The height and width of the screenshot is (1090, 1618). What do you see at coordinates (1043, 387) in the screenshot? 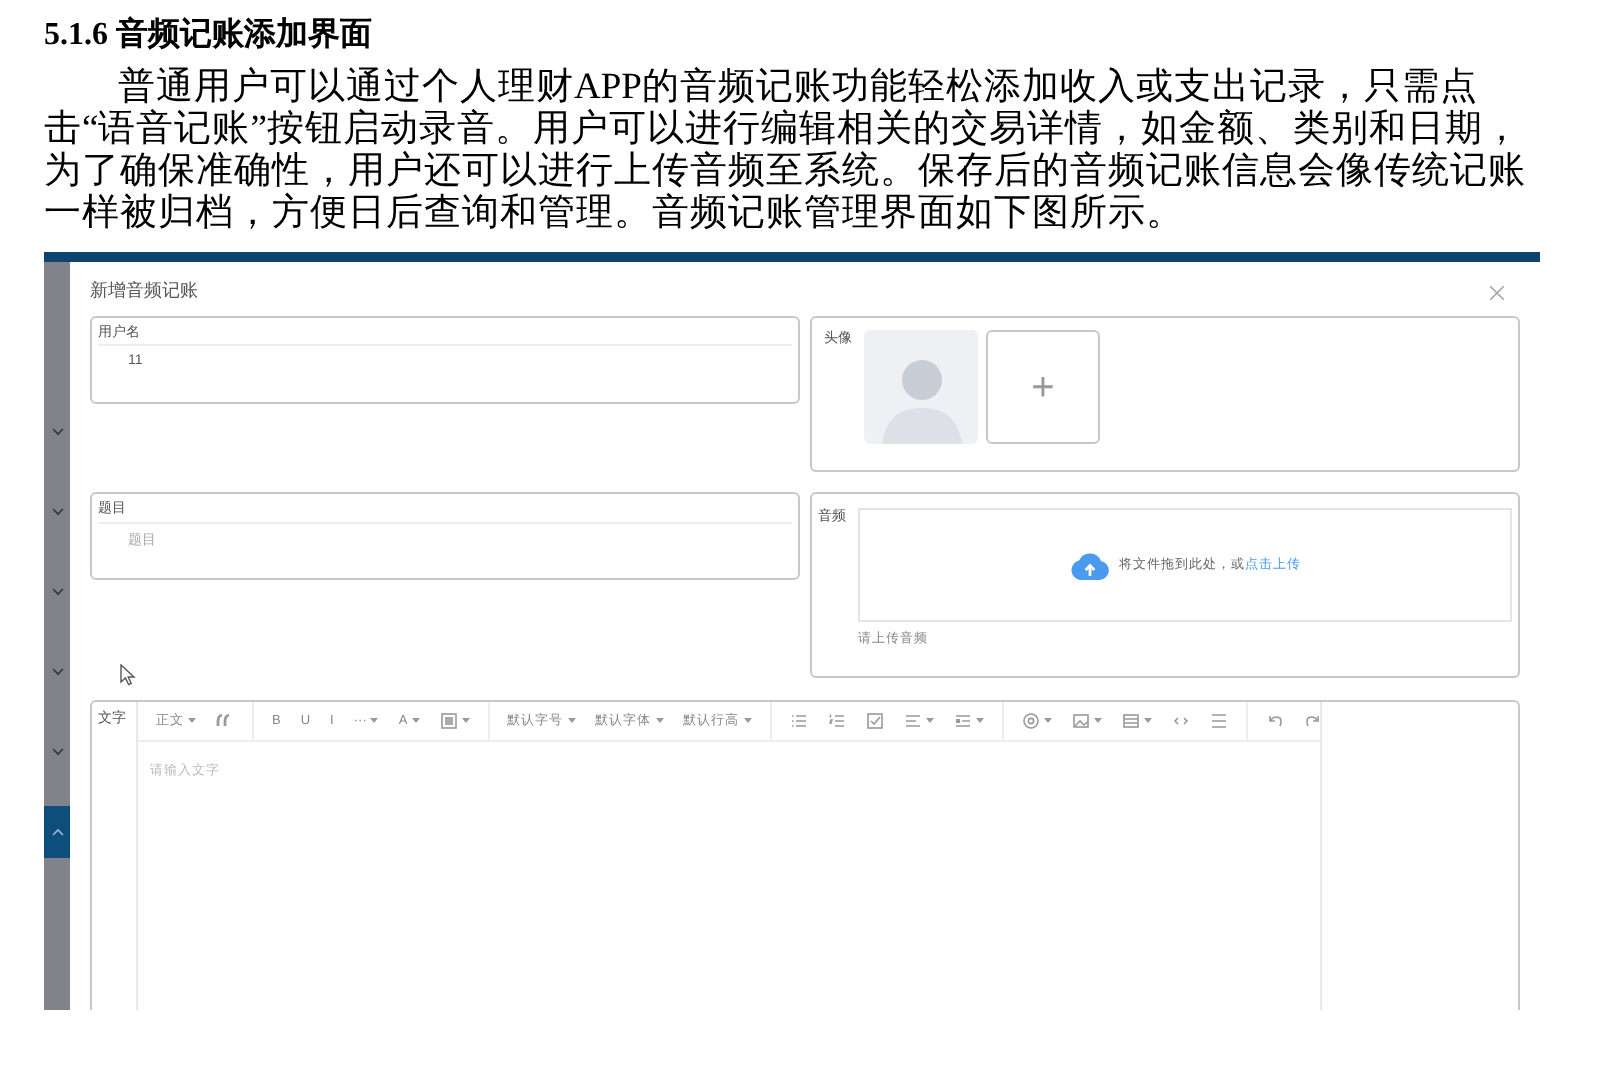
I see `upload-button: +` at bounding box center [1043, 387].